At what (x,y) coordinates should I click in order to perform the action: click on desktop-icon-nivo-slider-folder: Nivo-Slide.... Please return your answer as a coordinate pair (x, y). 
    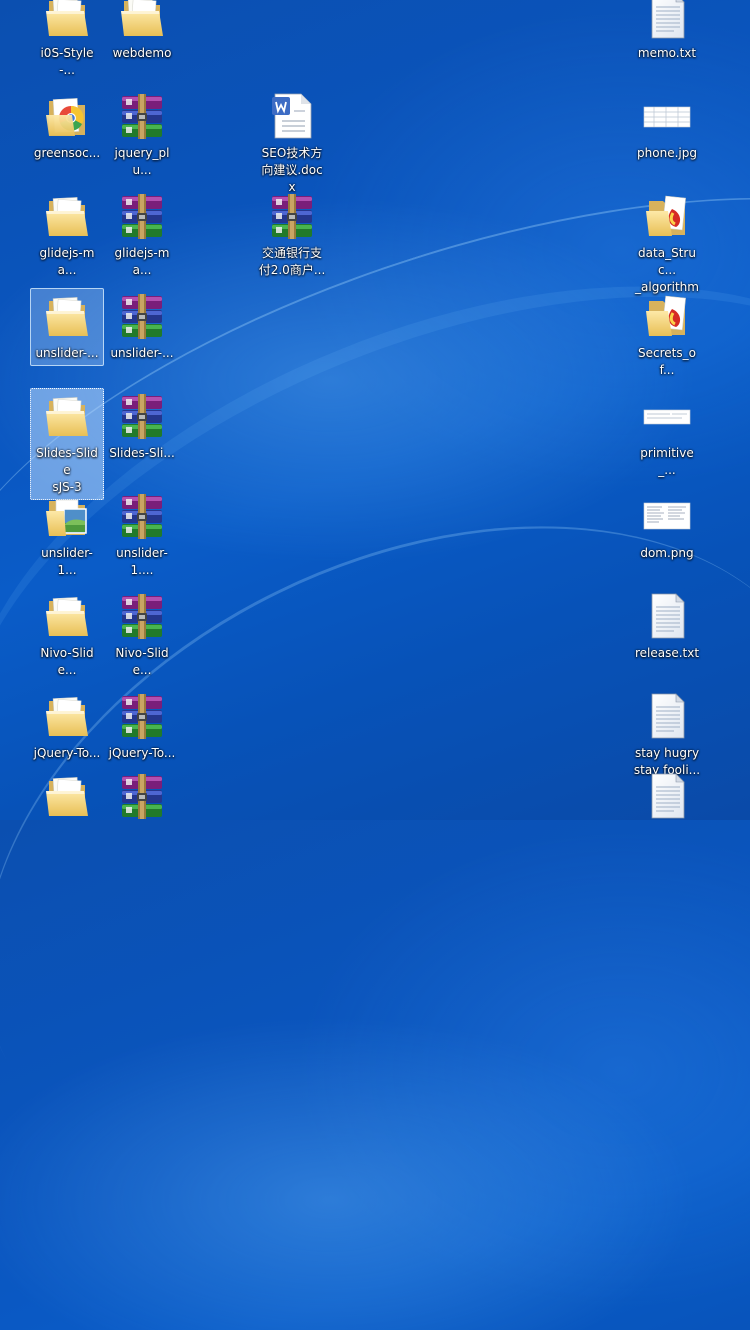
    Looking at the image, I should click on (67, 635).